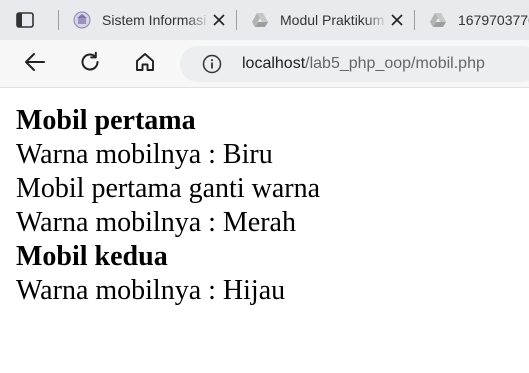 The image size is (529, 373). I want to click on text-line: Warna mobilnya : Hijau, so click(151, 290).